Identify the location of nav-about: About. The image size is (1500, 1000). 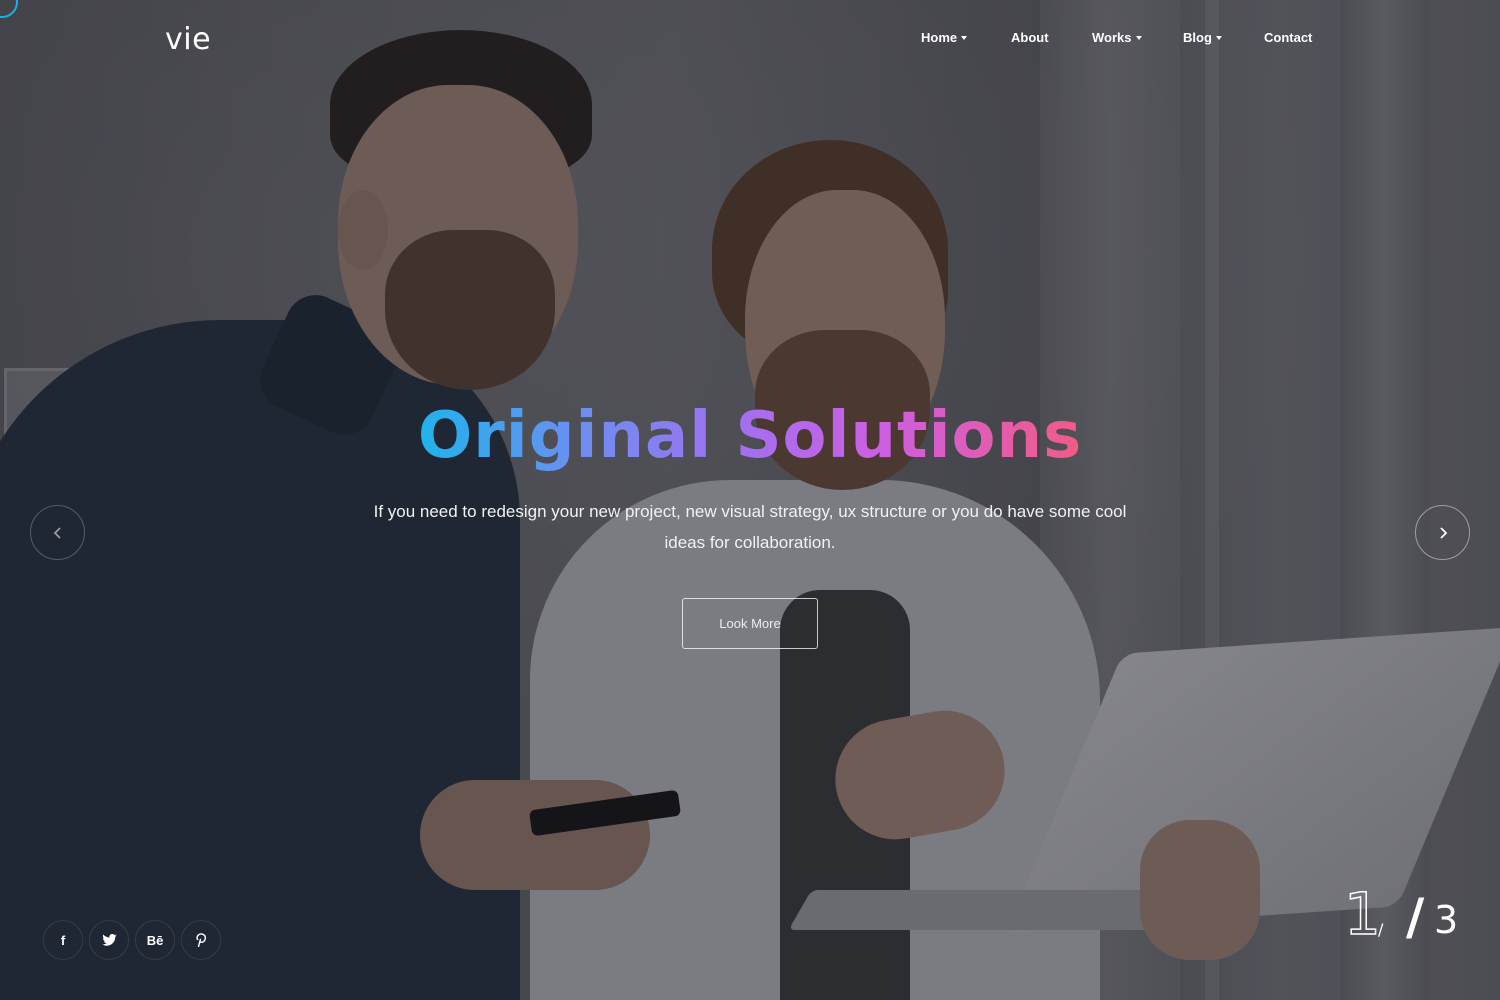
(1030, 37).